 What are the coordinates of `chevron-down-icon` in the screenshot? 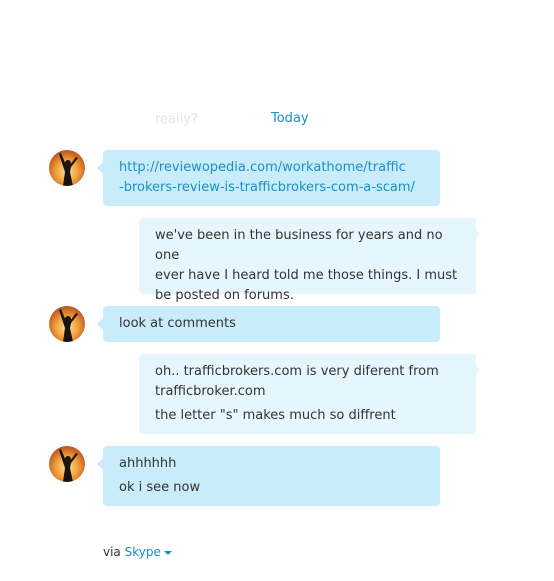 It's located at (167, 552).